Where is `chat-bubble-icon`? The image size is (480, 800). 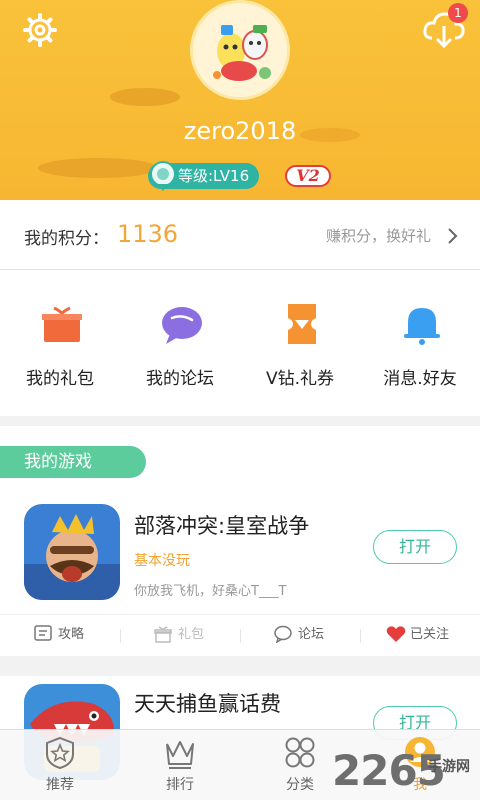
chat-bubble-icon is located at coordinates (283, 634).